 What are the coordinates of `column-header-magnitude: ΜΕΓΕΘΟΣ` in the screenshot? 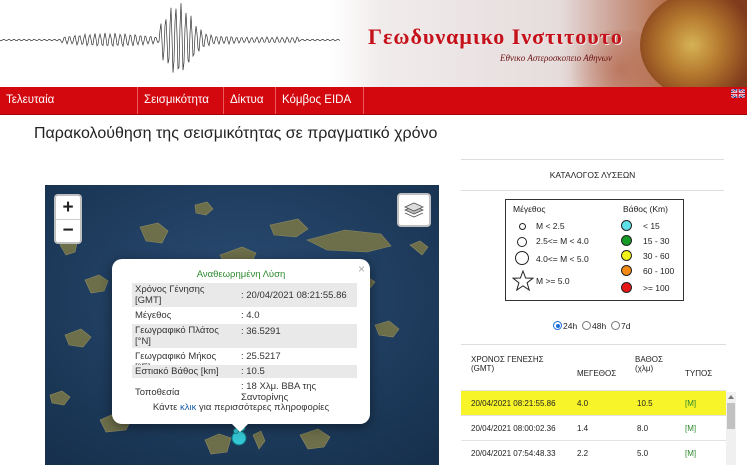 It's located at (596, 373).